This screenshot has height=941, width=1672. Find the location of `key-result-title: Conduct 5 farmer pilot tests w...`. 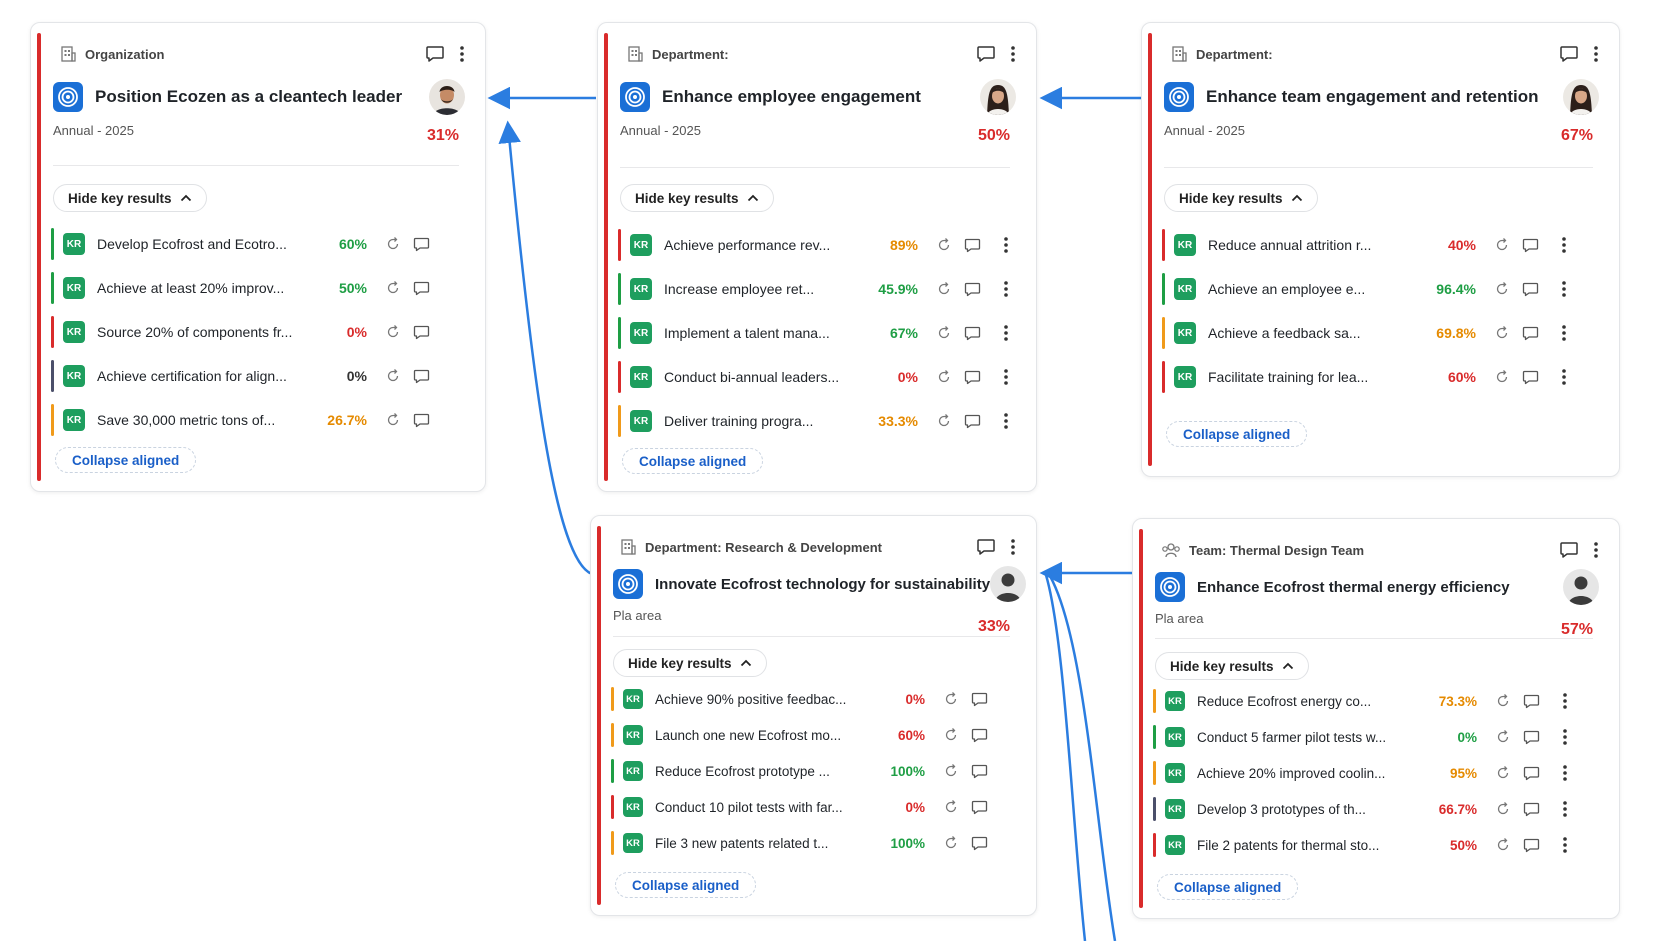

key-result-title: Conduct 5 farmer pilot tests w... is located at coordinates (1302, 737).